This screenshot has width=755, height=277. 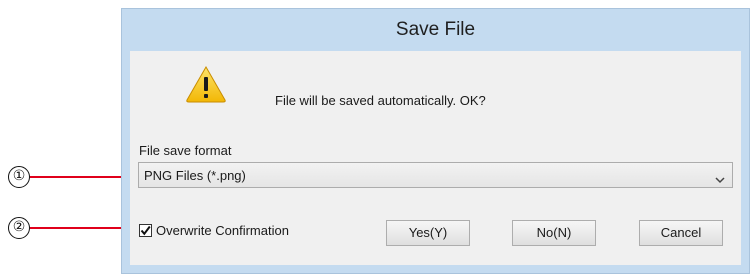 I want to click on file-format-value: PNG Files (*.png), so click(x=195, y=175).